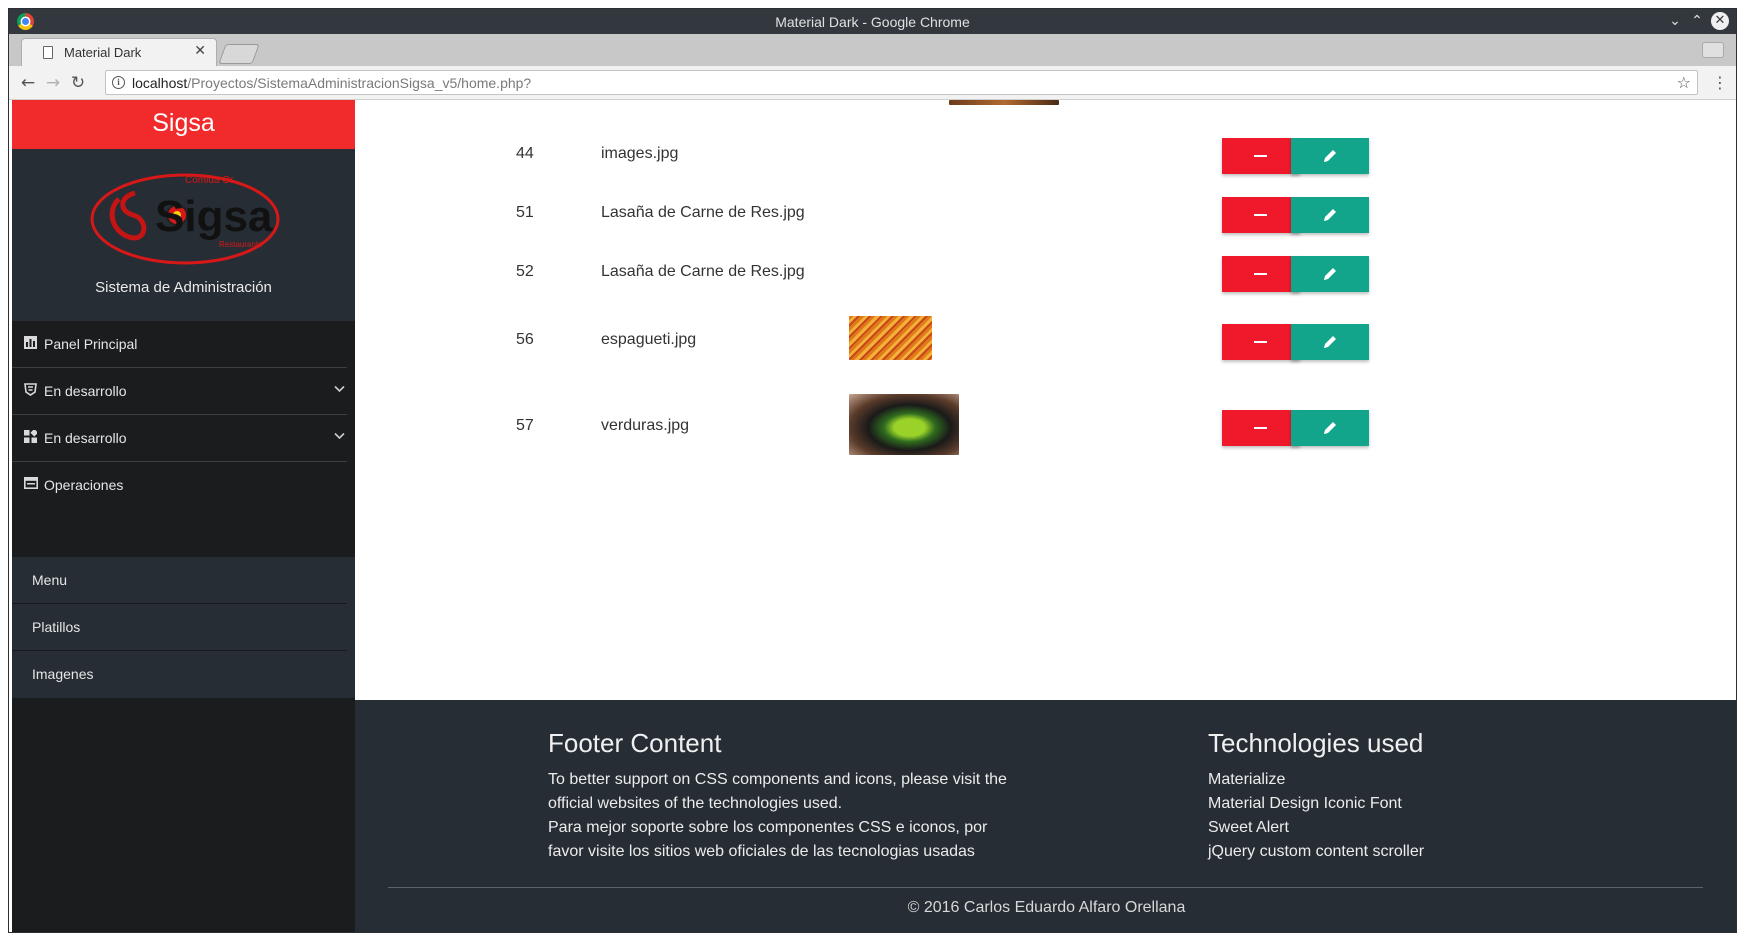 The width and height of the screenshot is (1747, 945). What do you see at coordinates (635, 743) in the screenshot?
I see `footer-content-title: Footer Content` at bounding box center [635, 743].